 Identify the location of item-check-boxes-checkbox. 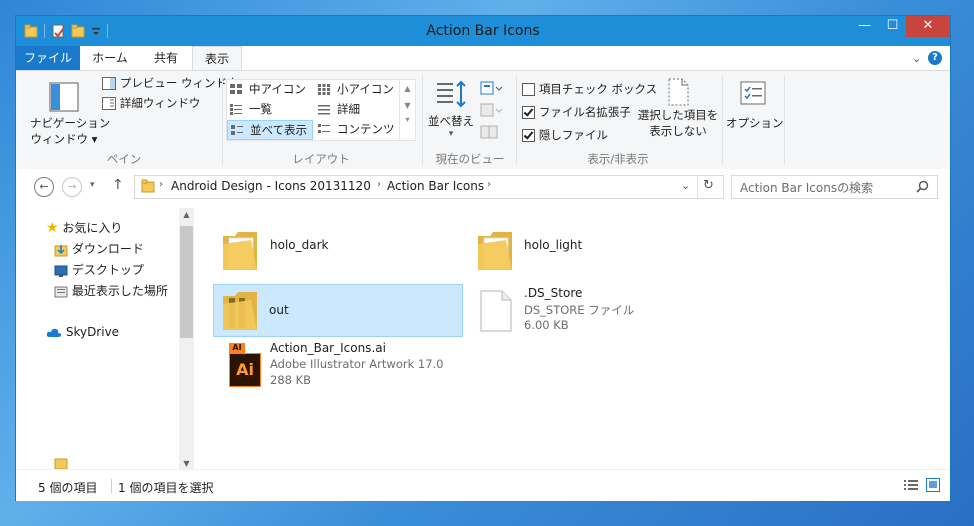
(528, 89).